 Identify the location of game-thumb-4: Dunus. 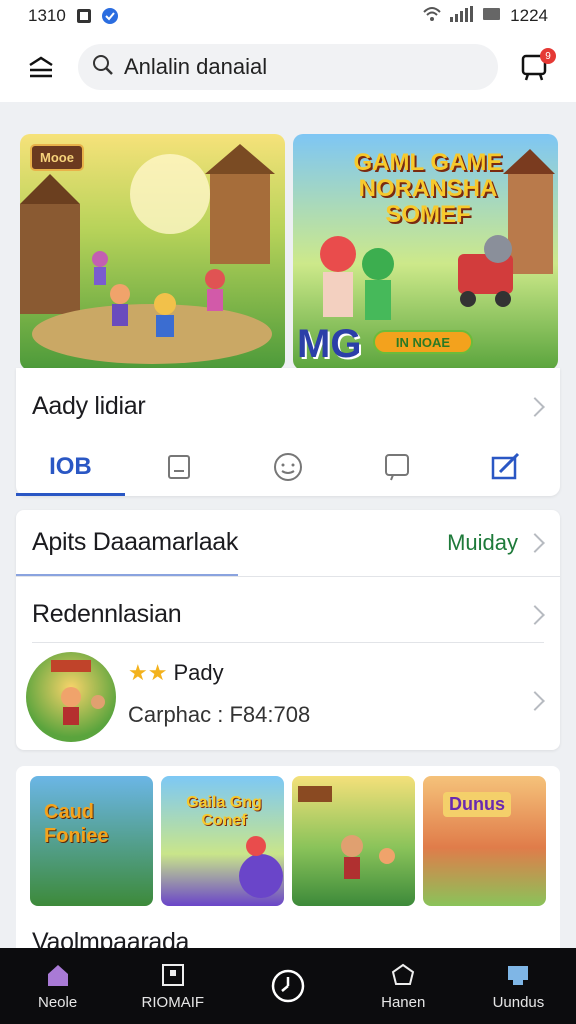
(484, 841).